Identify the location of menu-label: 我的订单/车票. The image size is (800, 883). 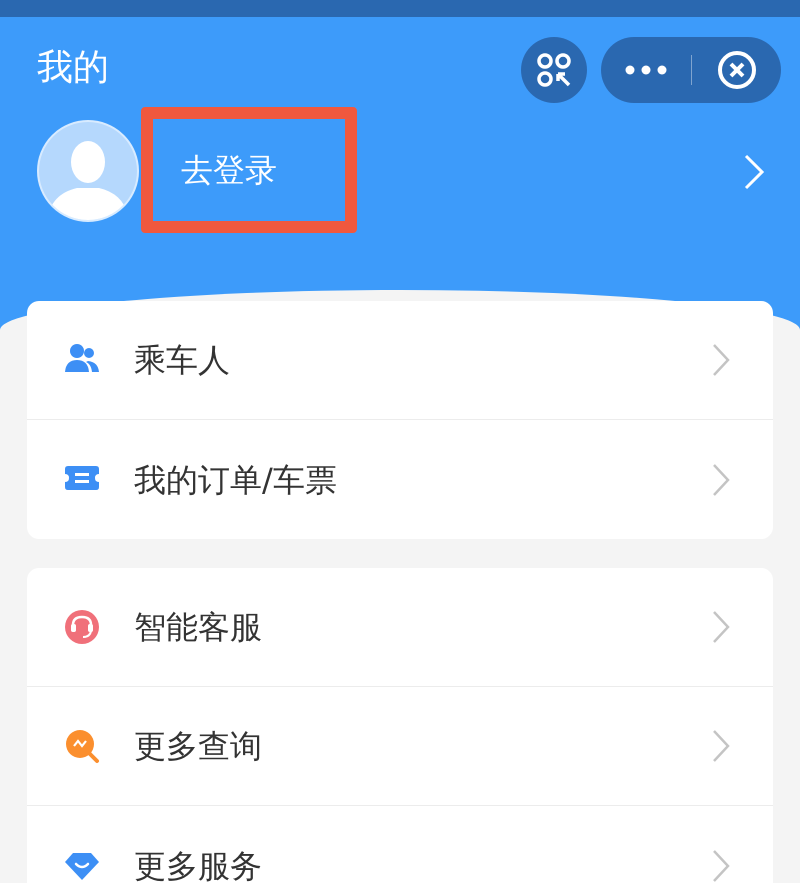
(236, 480).